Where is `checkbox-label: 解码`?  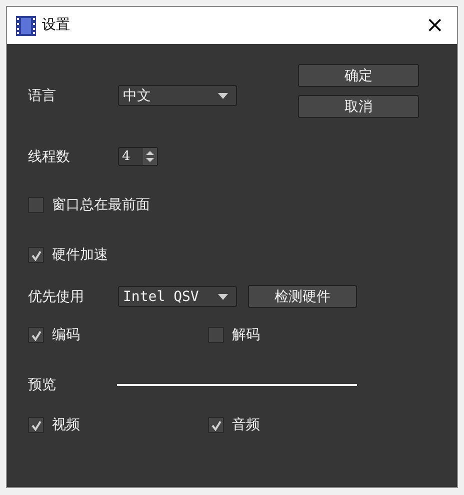 checkbox-label: 解码 is located at coordinates (246, 335).